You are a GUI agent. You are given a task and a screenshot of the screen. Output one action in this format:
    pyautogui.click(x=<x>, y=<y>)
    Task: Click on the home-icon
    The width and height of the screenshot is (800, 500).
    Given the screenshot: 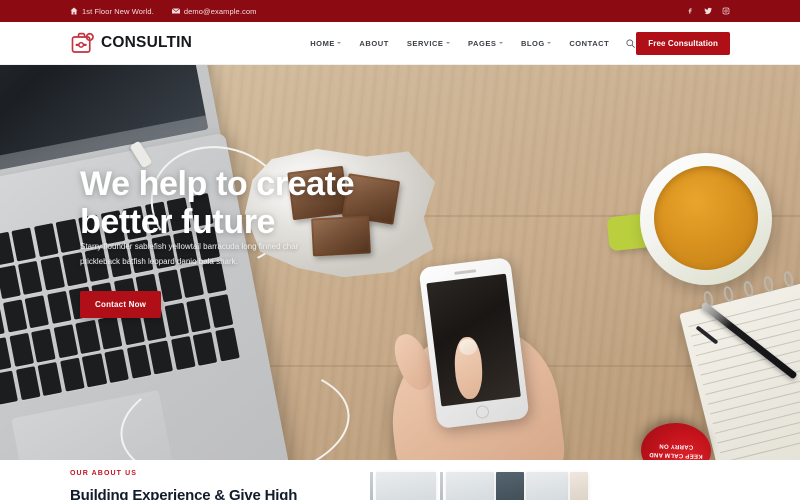 What is the action you would take?
    pyautogui.click(x=74, y=11)
    